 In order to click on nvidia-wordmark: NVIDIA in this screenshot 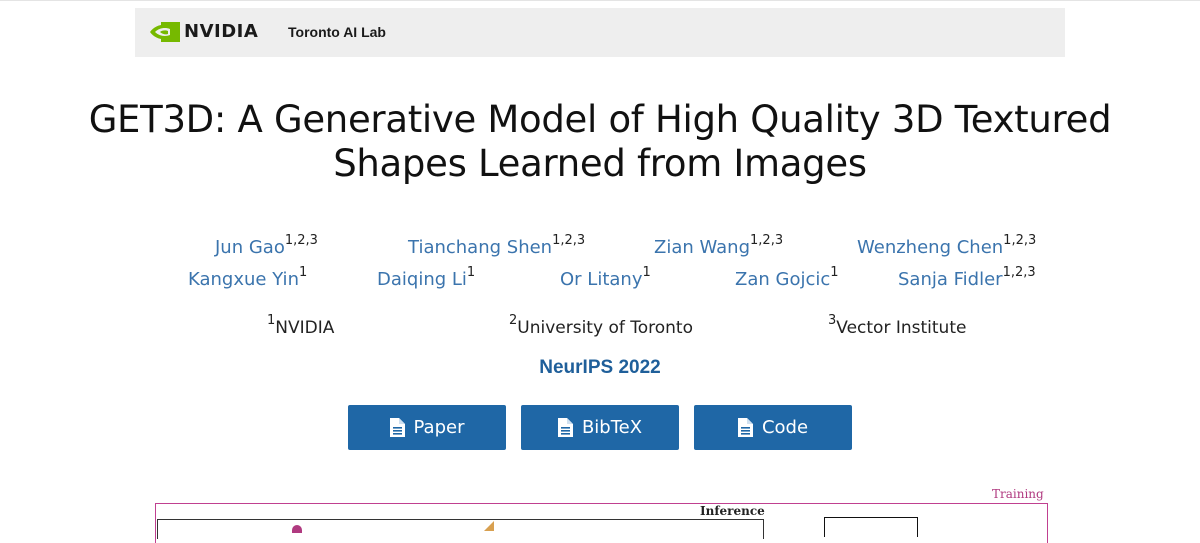, I will do `click(221, 31)`.